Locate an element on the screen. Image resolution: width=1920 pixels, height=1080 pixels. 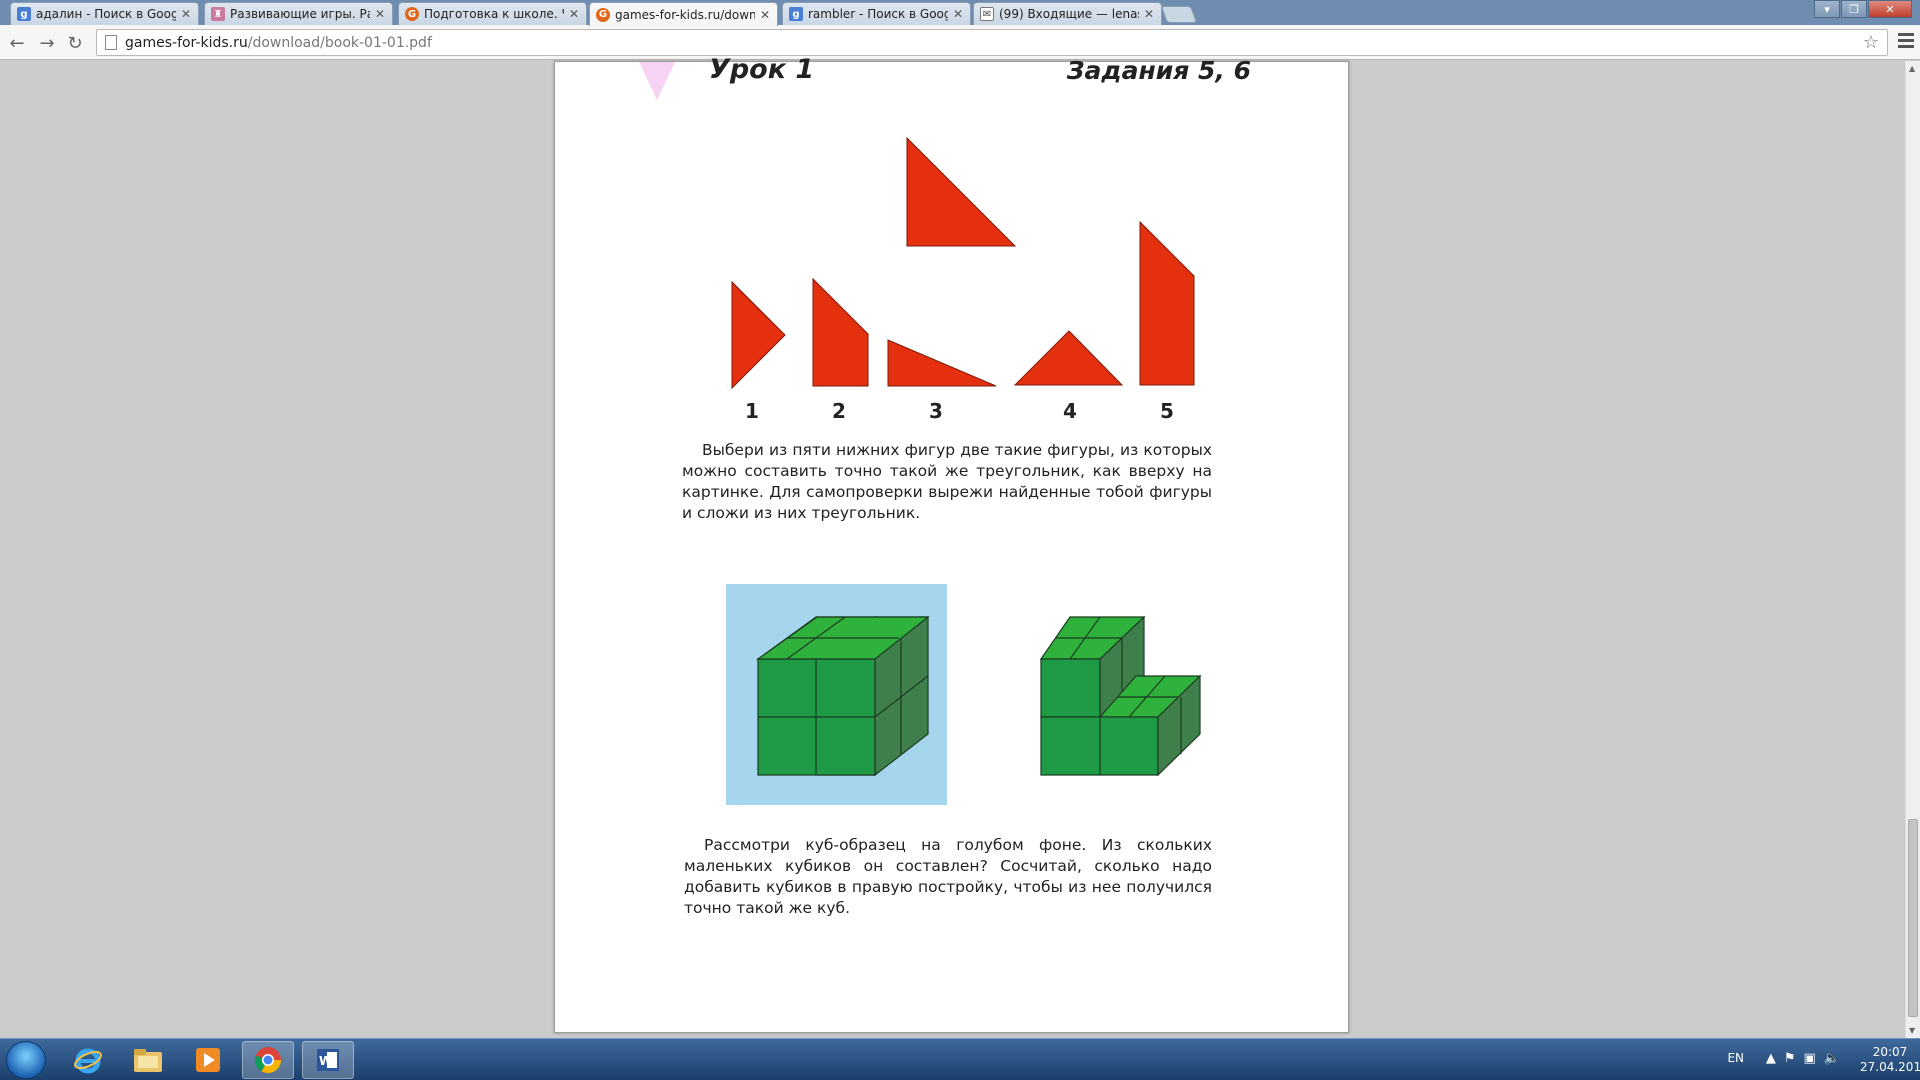
tab-1: g адалин - Поиск в Google ✕ is located at coordinates (104, 13).